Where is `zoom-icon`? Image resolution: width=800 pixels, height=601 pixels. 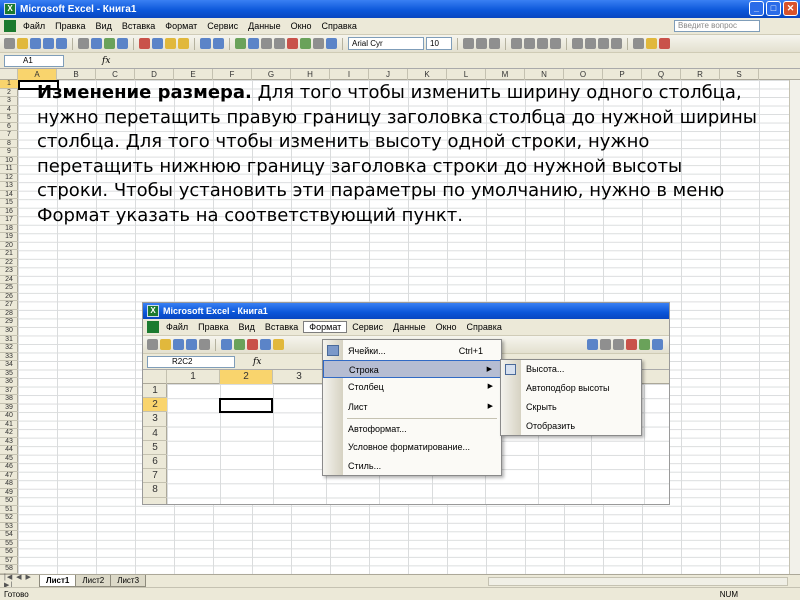 zoom-icon is located at coordinates (318, 43).